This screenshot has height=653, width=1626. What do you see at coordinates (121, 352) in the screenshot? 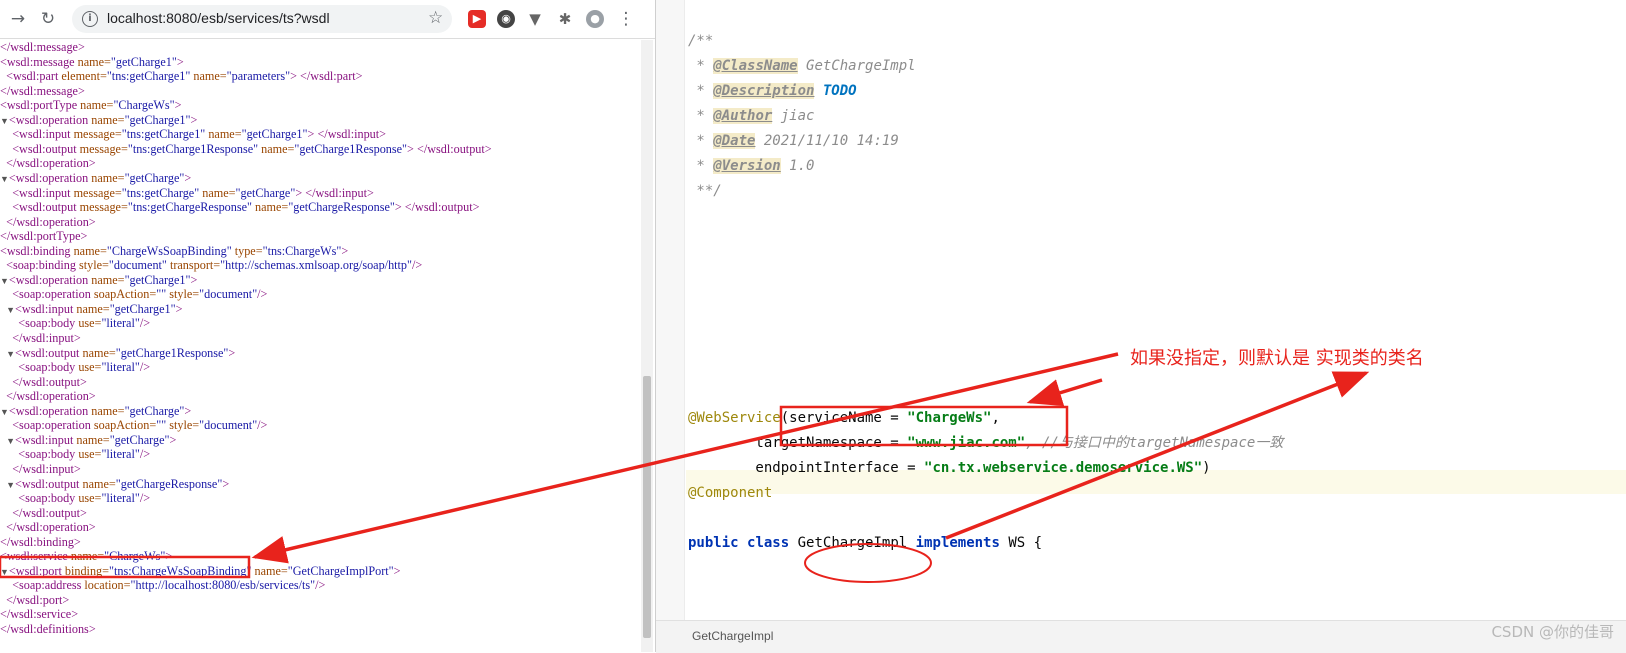
I see `xml-line: ▼<wsdl:output name="getCharge1Response">` at bounding box center [121, 352].